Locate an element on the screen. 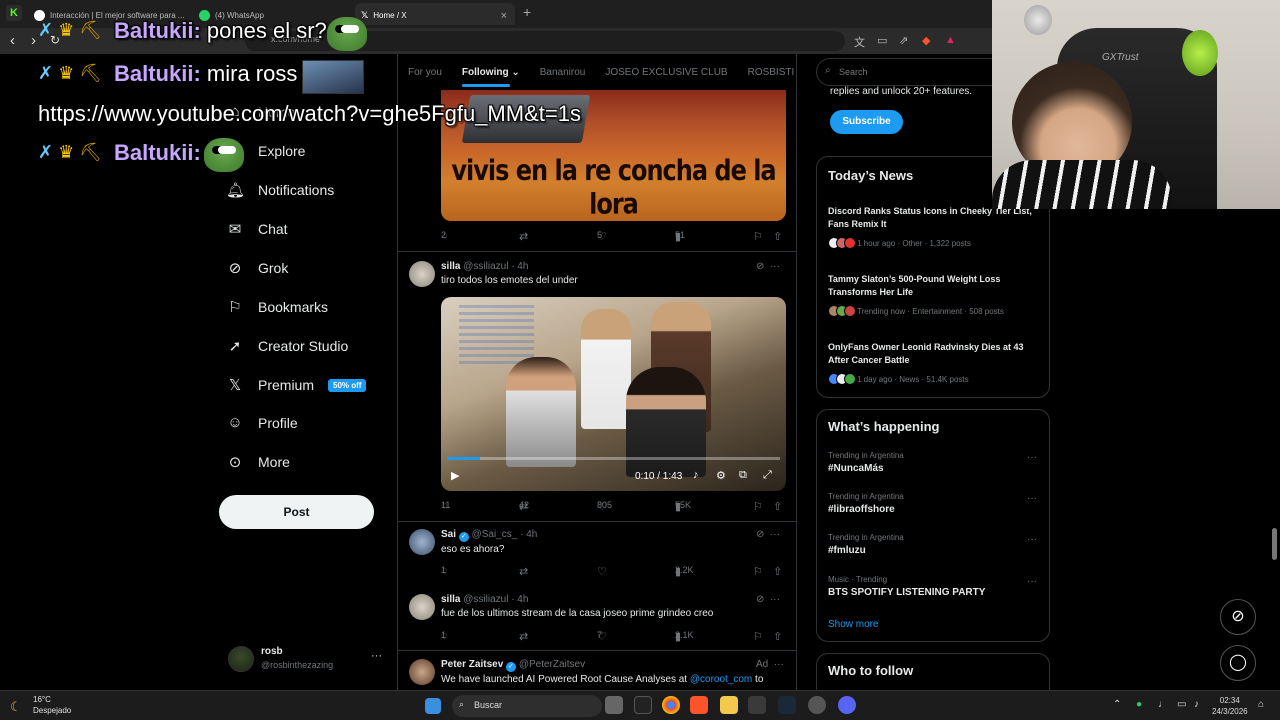 This screenshot has width=1280, height=720. nav-premium: 𝕏 Premium 50% off is located at coordinates (296, 385).